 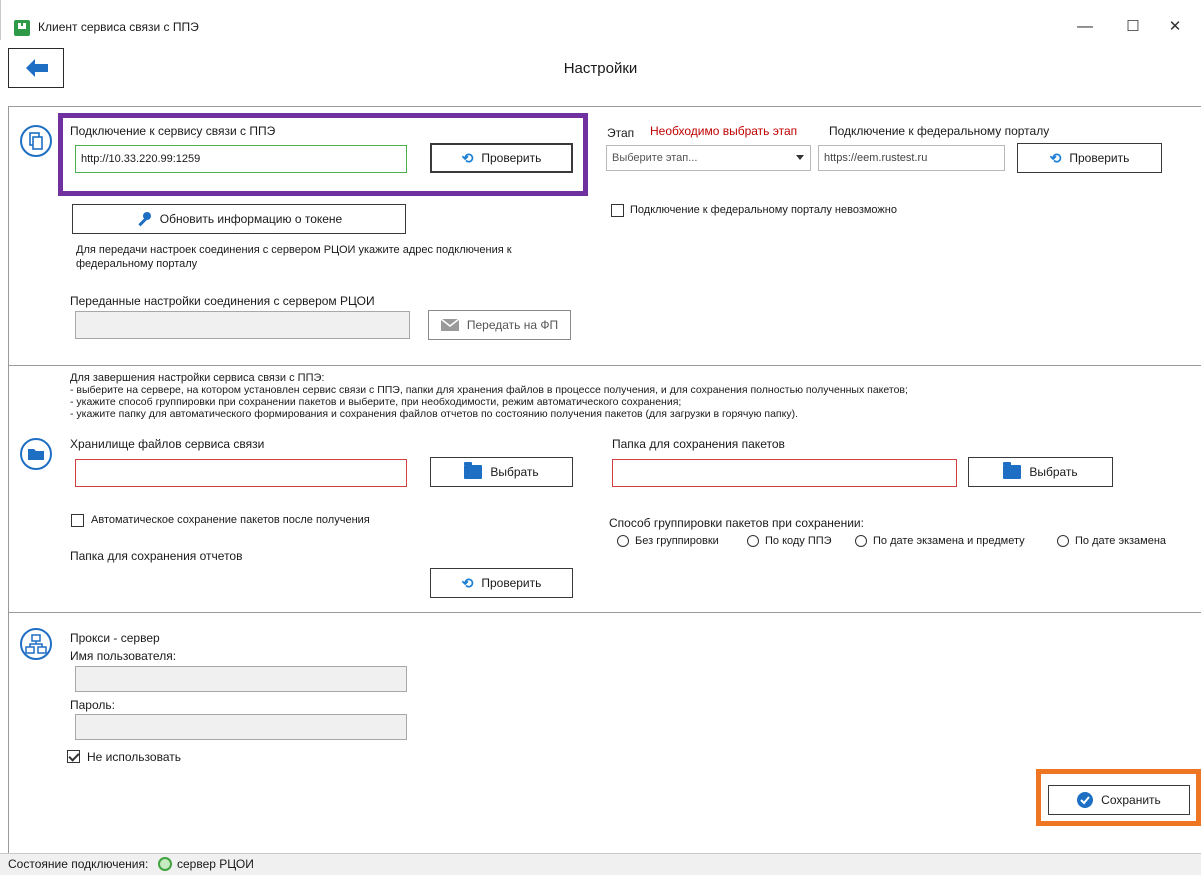 I want to click on radio-no-grouping-label: Без группировки, so click(x=677, y=541).